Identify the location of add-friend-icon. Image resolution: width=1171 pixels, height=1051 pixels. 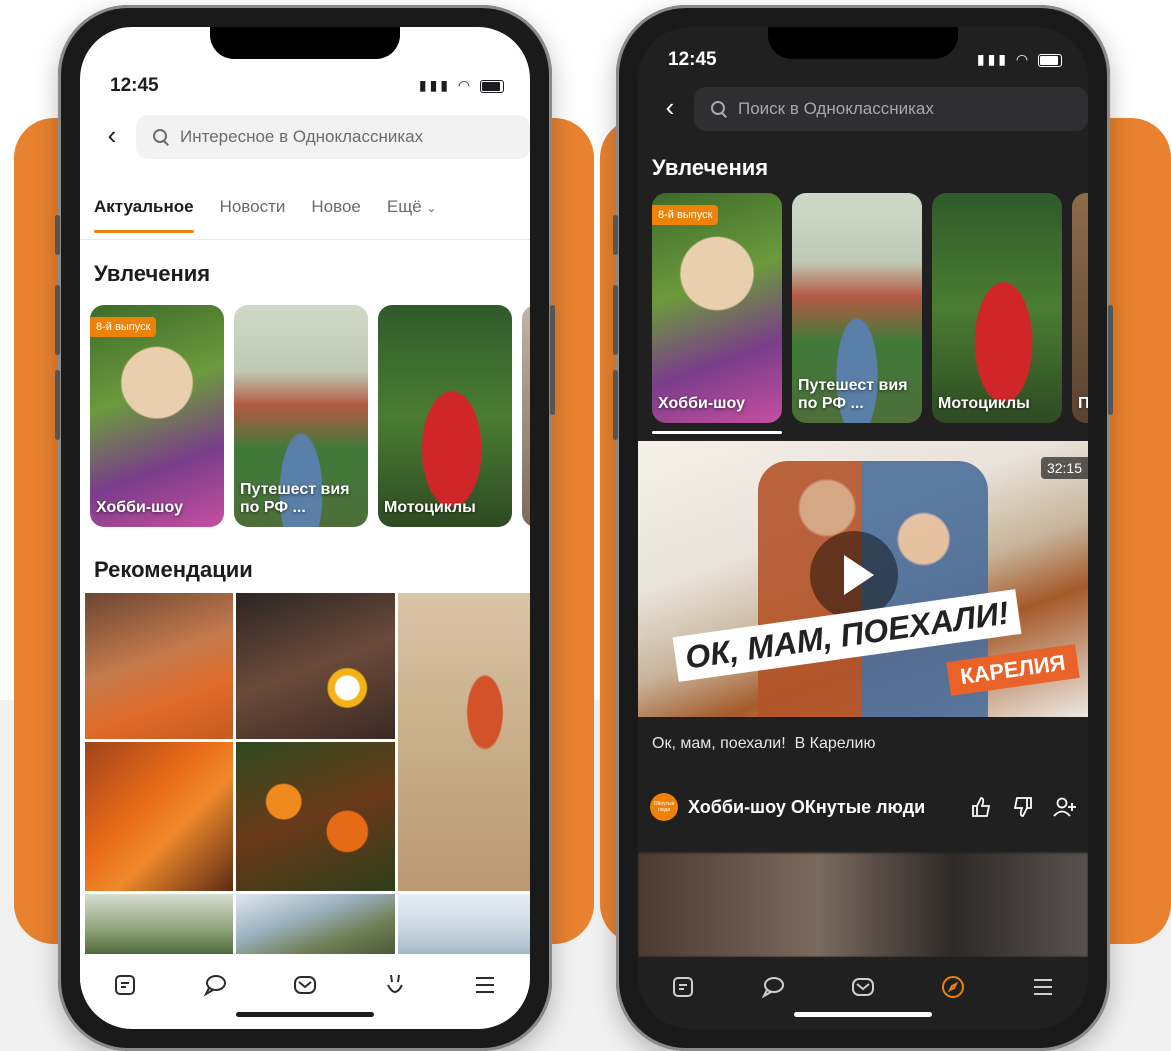
(1065, 807).